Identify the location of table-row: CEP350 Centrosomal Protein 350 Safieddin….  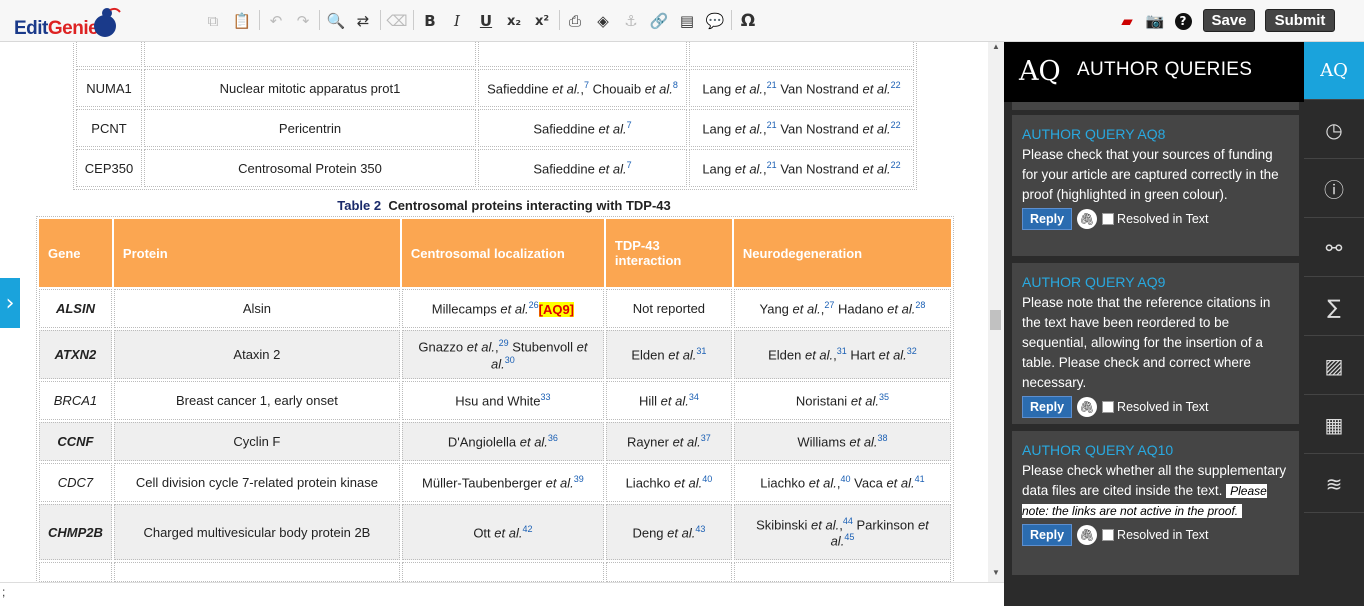
(495, 168).